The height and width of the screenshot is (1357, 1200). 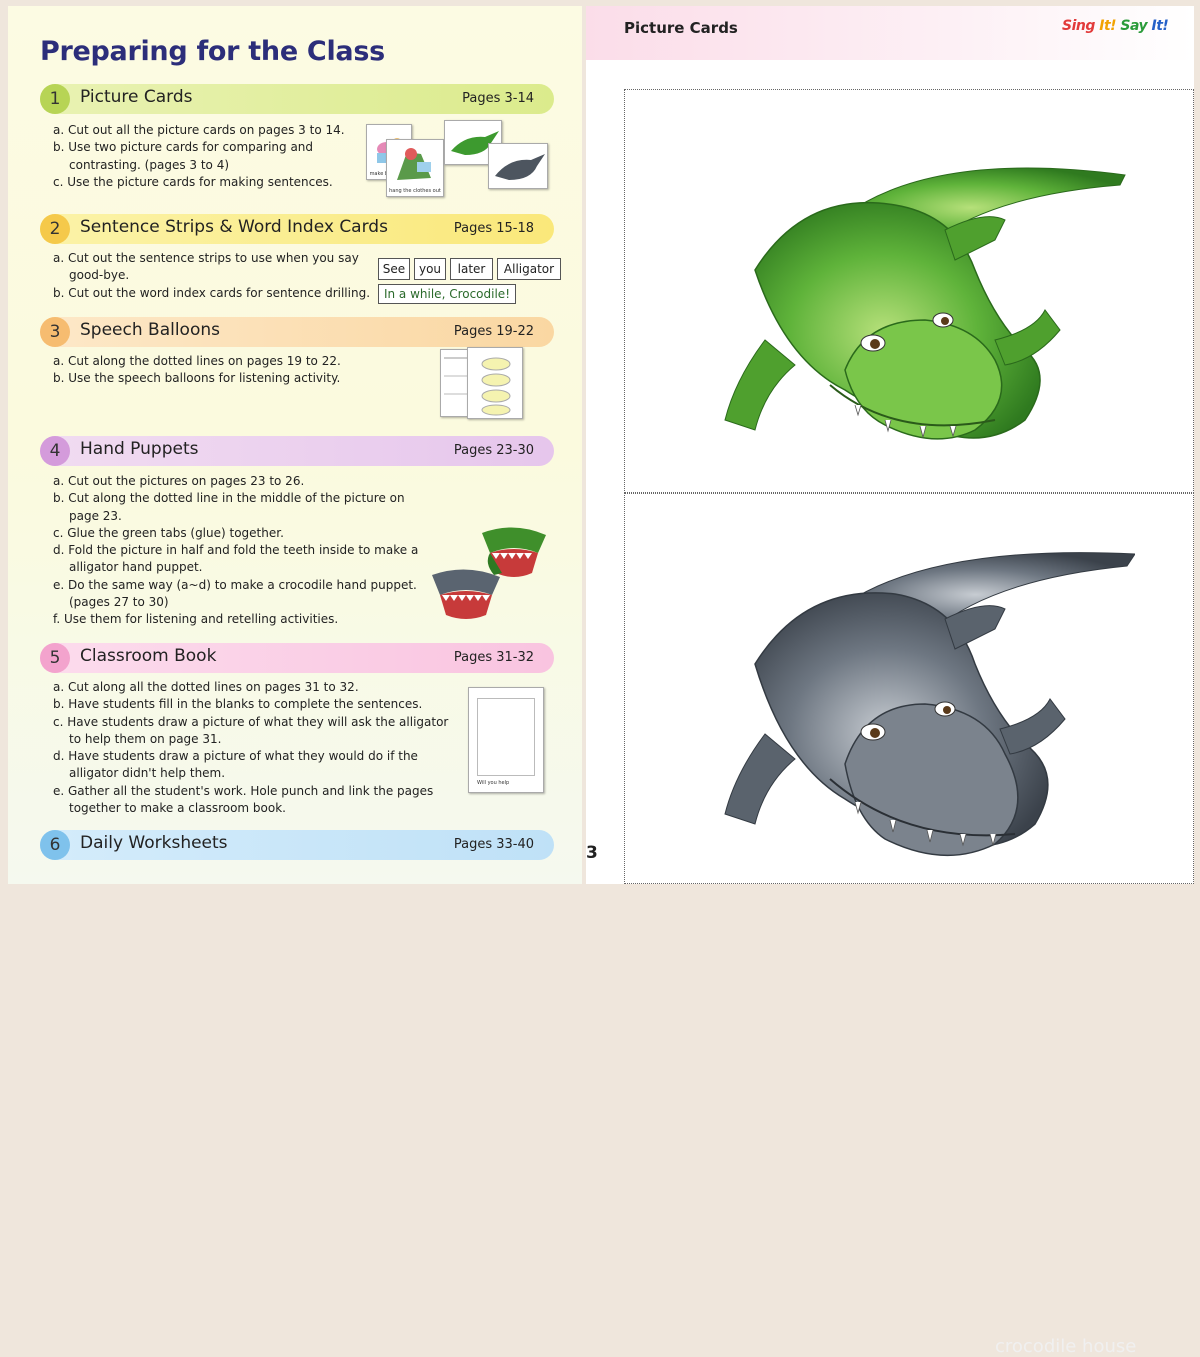 What do you see at coordinates (506, 740) in the screenshot?
I see `classroom-book-thumbnail: Will you help` at bounding box center [506, 740].